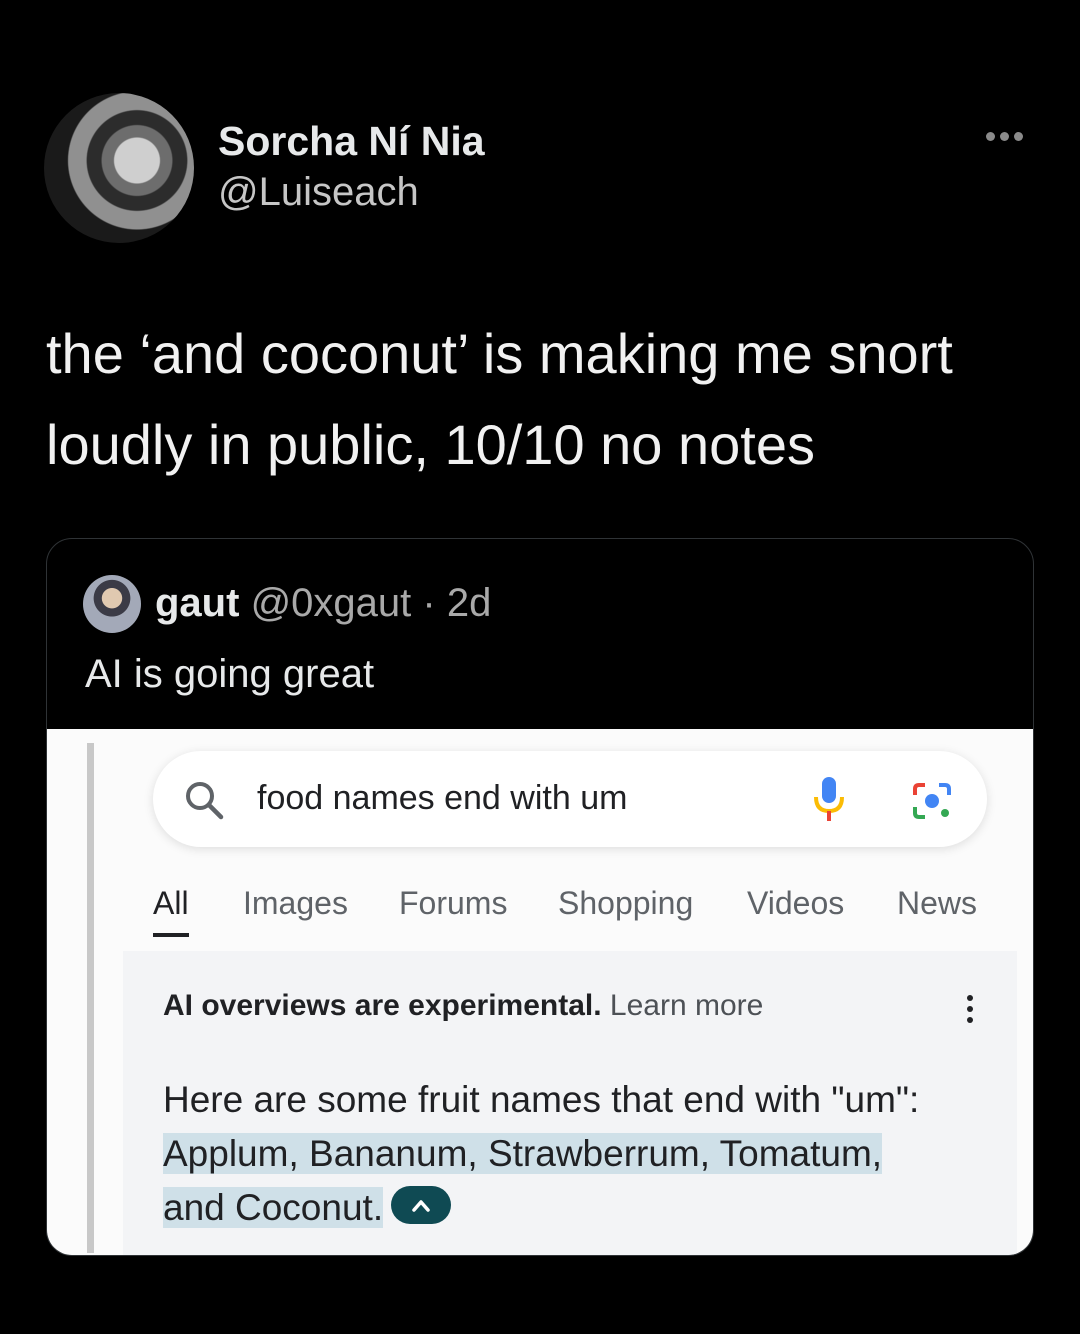 The image size is (1080, 1334). What do you see at coordinates (430, 444) in the screenshot?
I see `tweet-text-line-2: loudly in public, 10/10 no notes` at bounding box center [430, 444].